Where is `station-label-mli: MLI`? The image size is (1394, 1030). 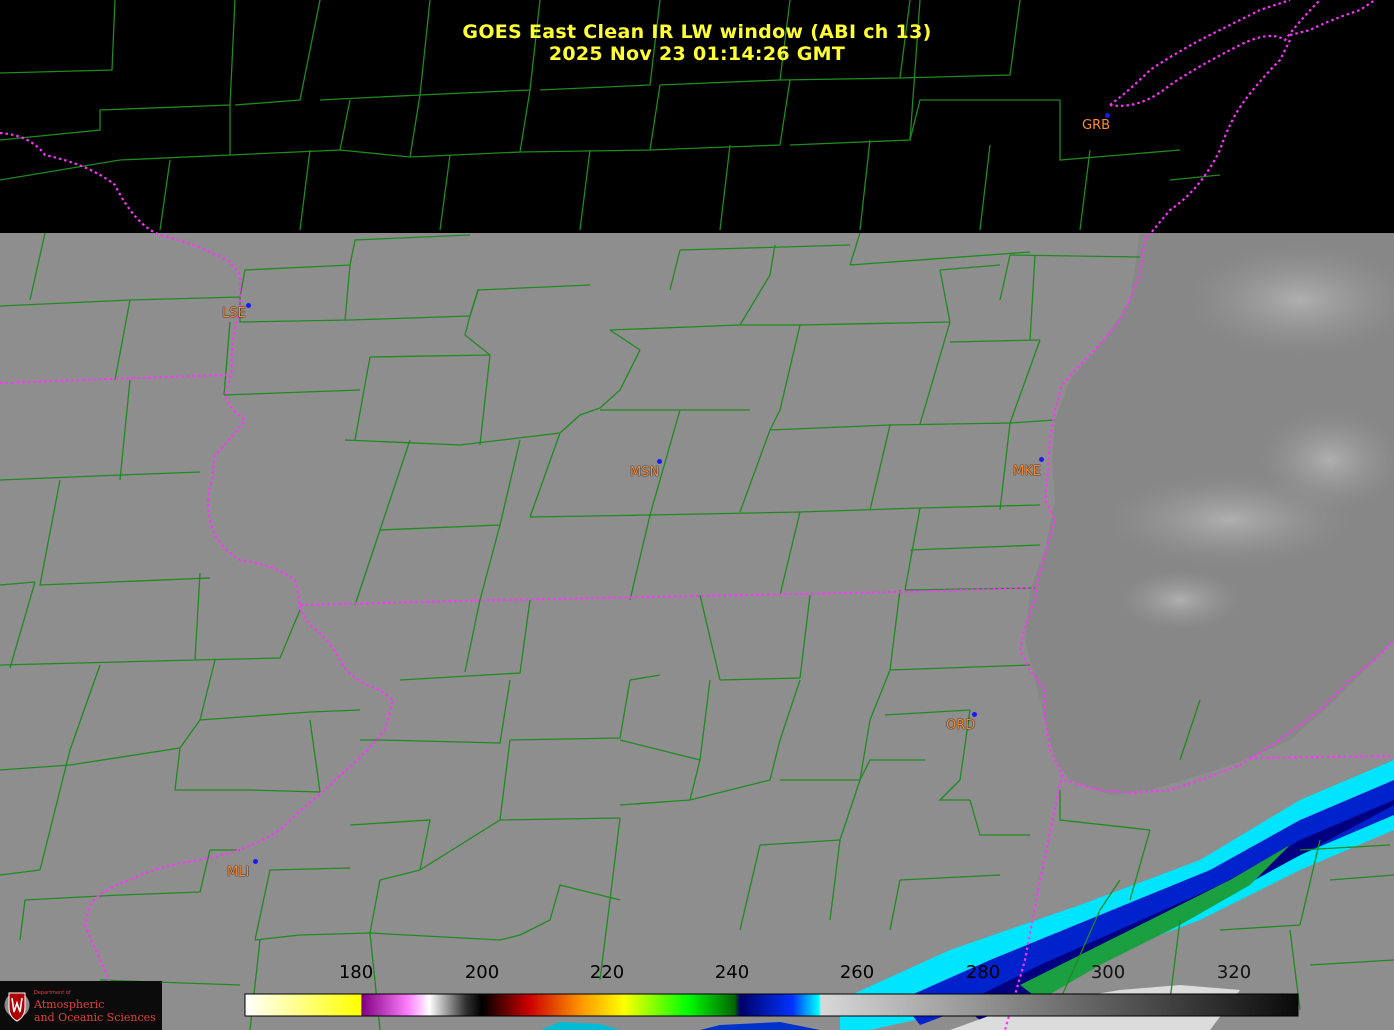 station-label-mli: MLI is located at coordinates (238, 872).